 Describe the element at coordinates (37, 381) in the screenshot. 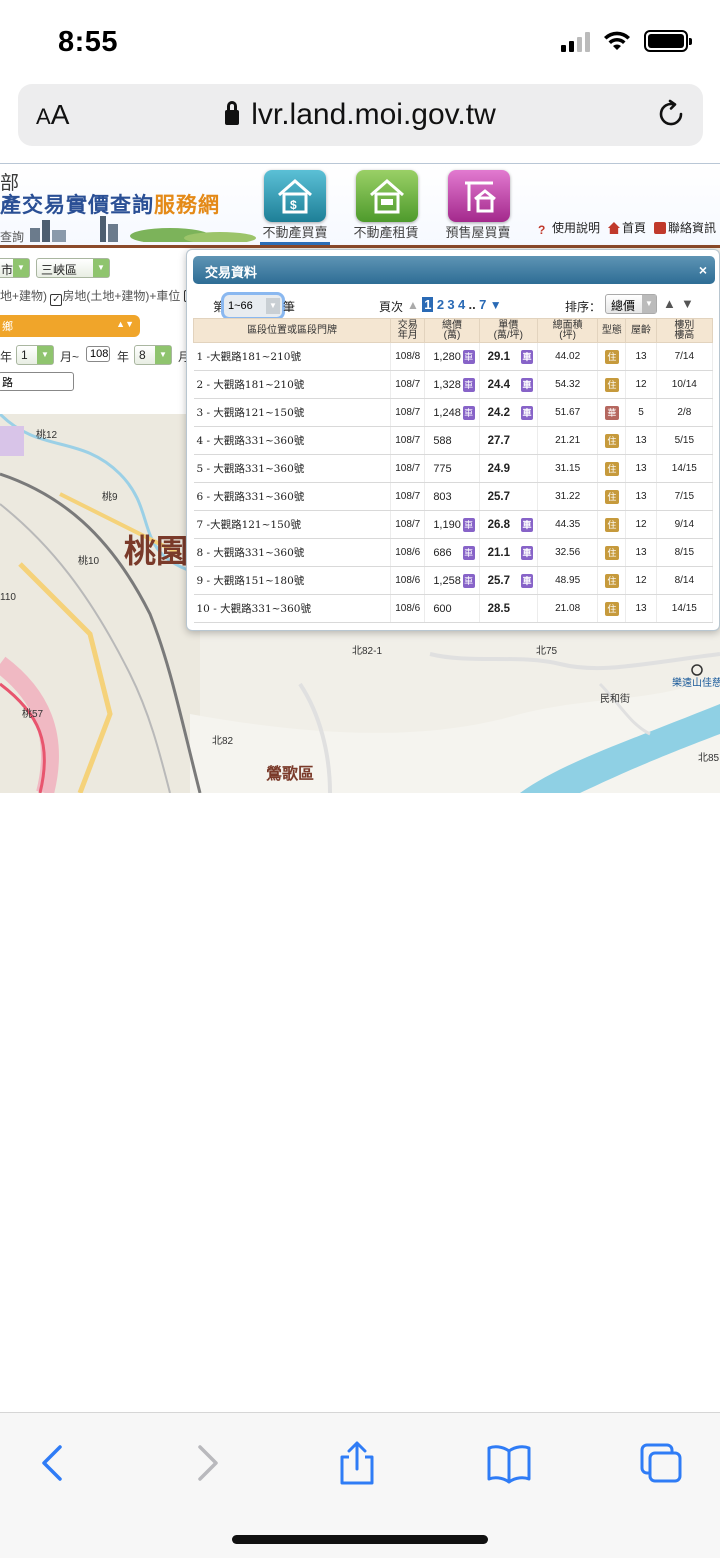

I see `road-search-input: 路` at that location.